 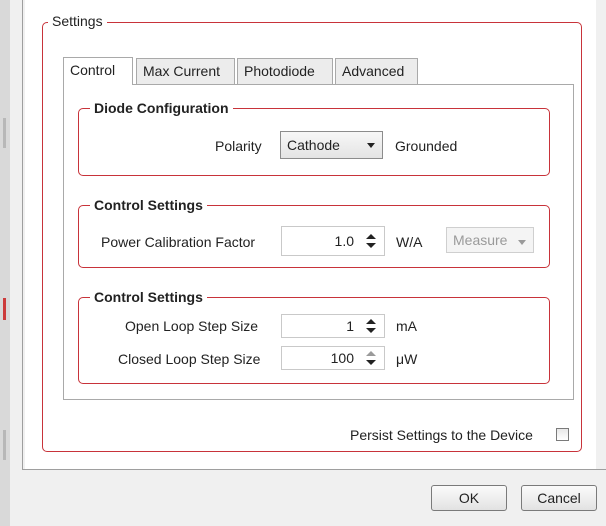 I want to click on ok-button: OK, so click(x=469, y=498).